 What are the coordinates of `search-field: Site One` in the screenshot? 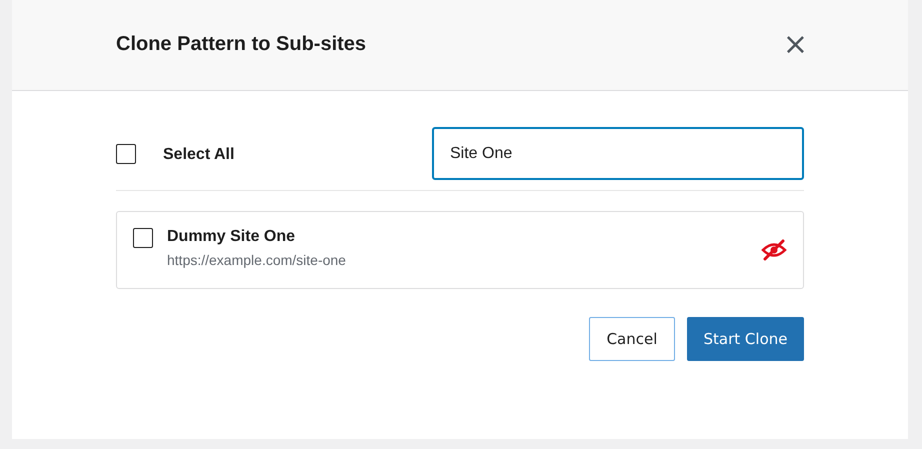 It's located at (618, 153).